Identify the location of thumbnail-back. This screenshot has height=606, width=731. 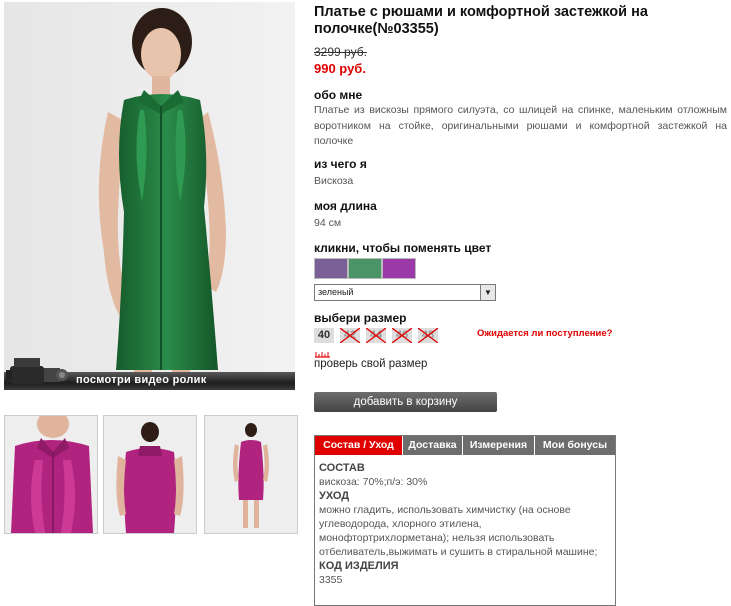
(150, 474).